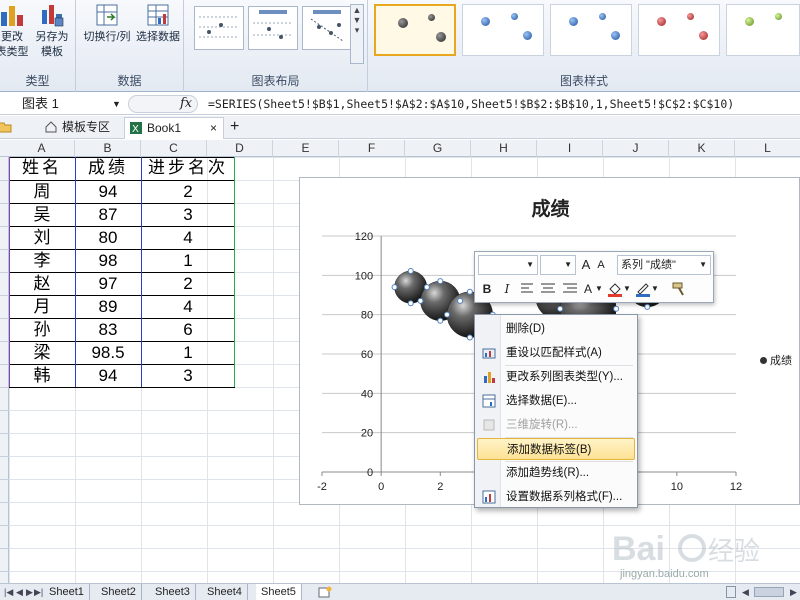  I want to click on series-dropdown-icon: ▼, so click(703, 265).